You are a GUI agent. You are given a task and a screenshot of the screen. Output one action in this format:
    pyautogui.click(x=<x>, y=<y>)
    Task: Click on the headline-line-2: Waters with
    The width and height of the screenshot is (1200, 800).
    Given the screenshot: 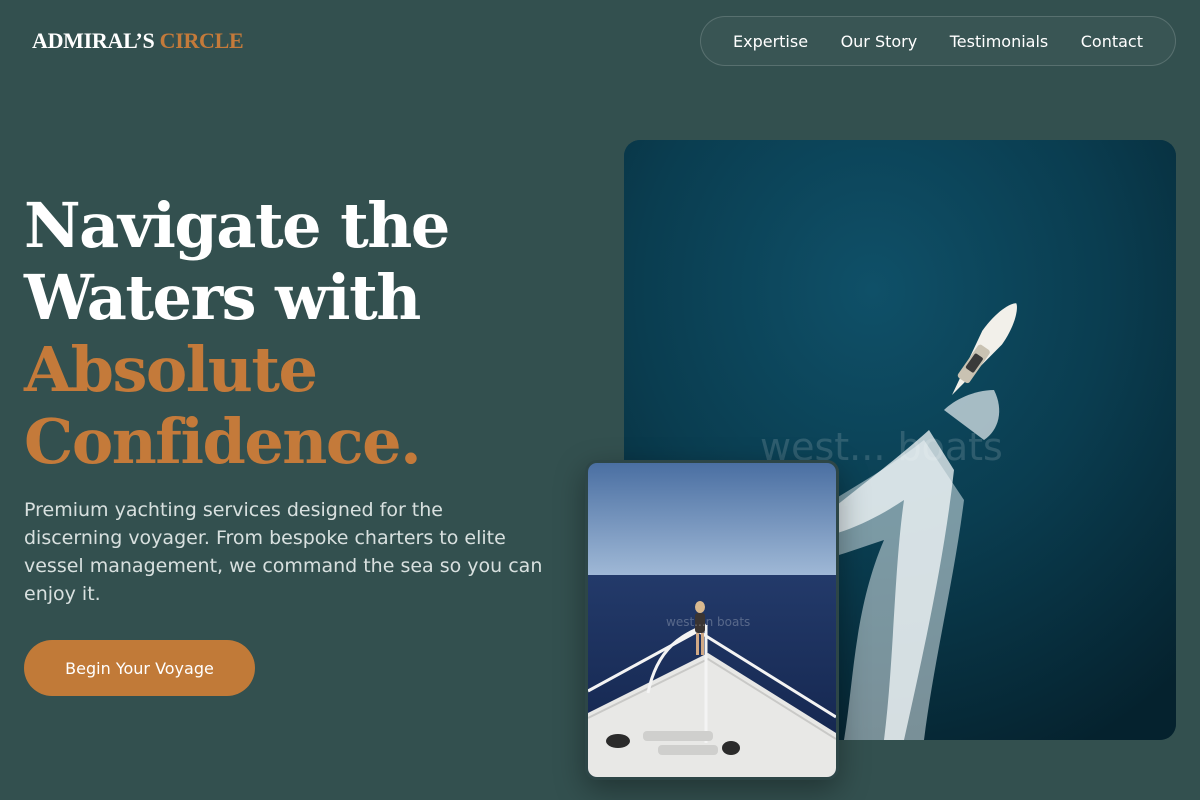 What is the action you would take?
    pyautogui.click(x=222, y=297)
    